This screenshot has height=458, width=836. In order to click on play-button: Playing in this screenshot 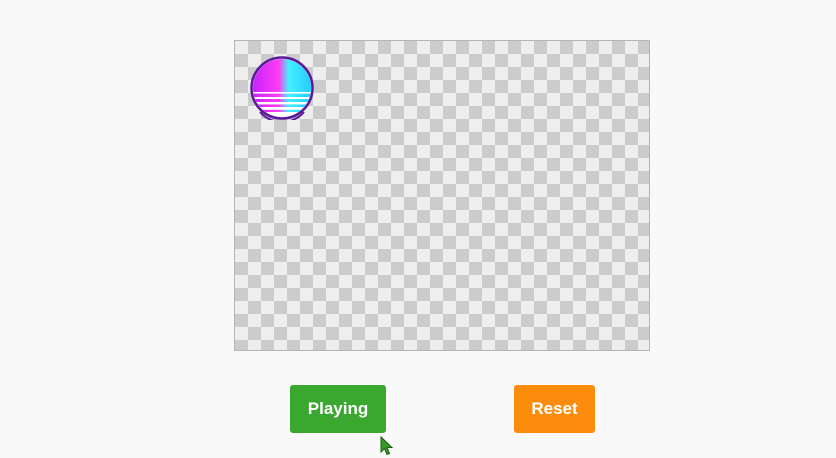, I will do `click(338, 409)`.